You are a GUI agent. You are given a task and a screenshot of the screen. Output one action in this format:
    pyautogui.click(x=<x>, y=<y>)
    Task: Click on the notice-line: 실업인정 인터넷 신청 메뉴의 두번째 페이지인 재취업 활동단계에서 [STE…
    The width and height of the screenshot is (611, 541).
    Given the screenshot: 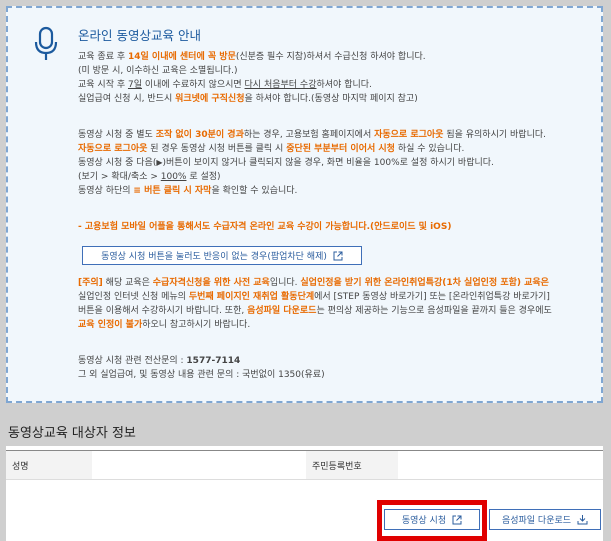 What is the action you would take?
    pyautogui.click(x=314, y=297)
    